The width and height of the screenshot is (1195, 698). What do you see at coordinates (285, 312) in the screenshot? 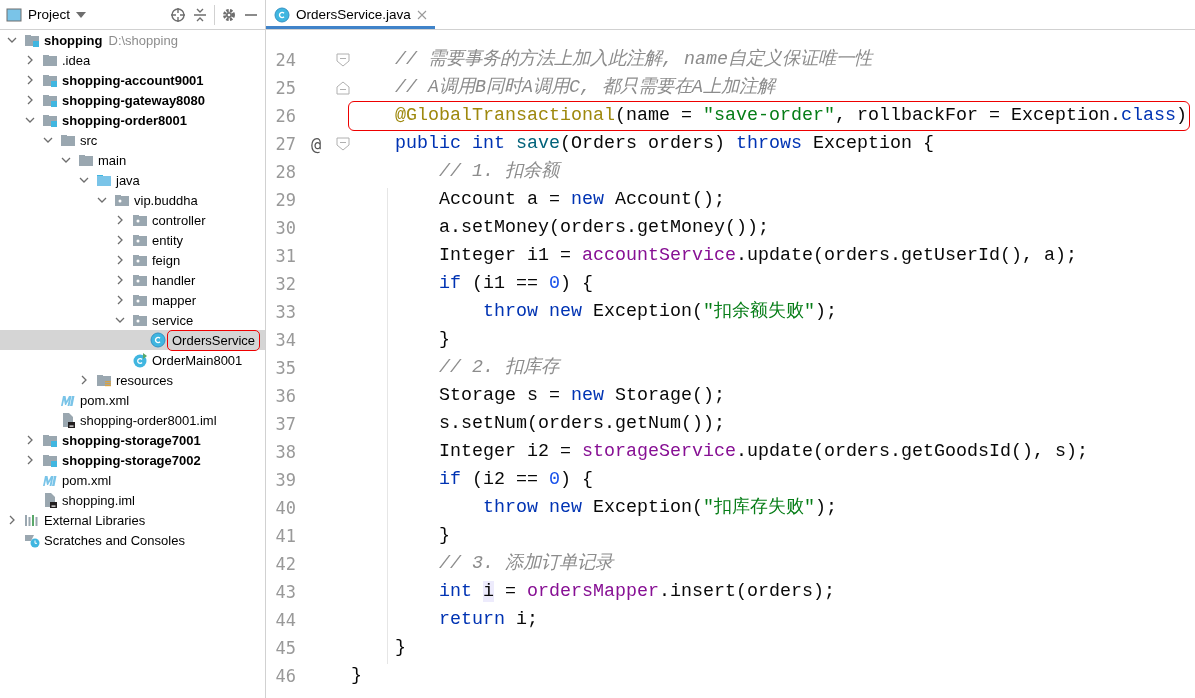
I see `line-number: 33` at bounding box center [285, 312].